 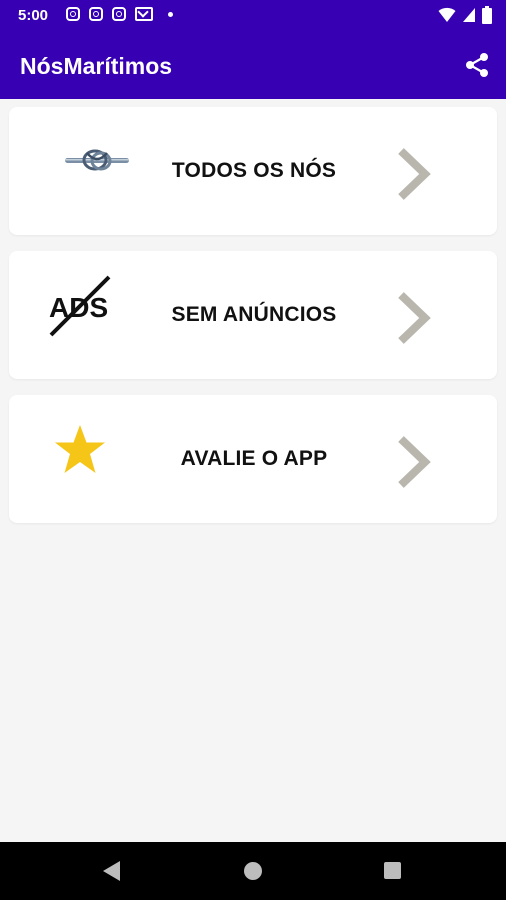 I want to click on app-title: NósMarítimos, so click(x=96, y=66).